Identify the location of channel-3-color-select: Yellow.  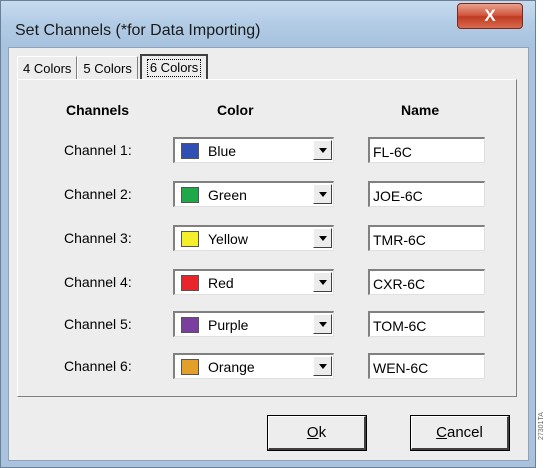
(253, 238).